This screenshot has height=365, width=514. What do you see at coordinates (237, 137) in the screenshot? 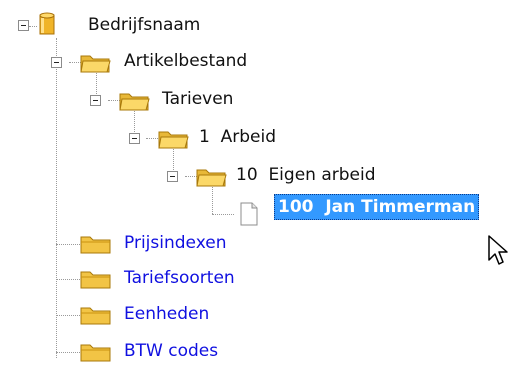
I see `tree-node-arbeid: 1 Arbeid` at bounding box center [237, 137].